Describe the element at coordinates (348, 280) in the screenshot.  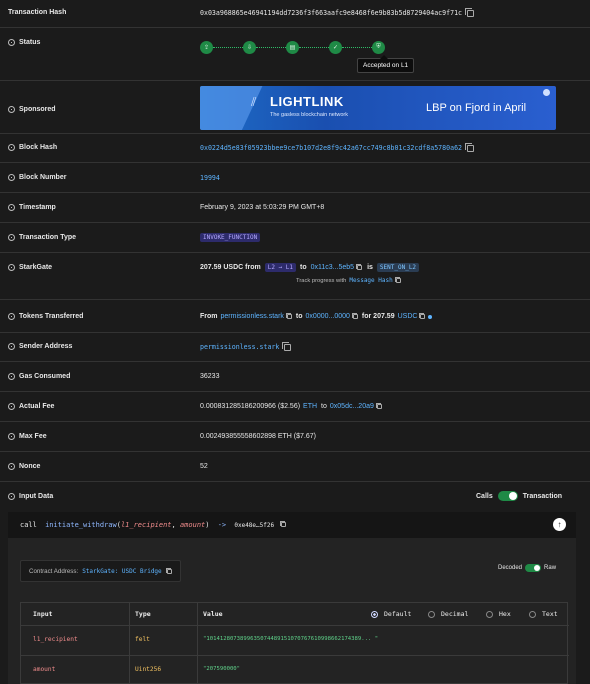
I see `track-progress: Track progress with Message Hash` at that location.